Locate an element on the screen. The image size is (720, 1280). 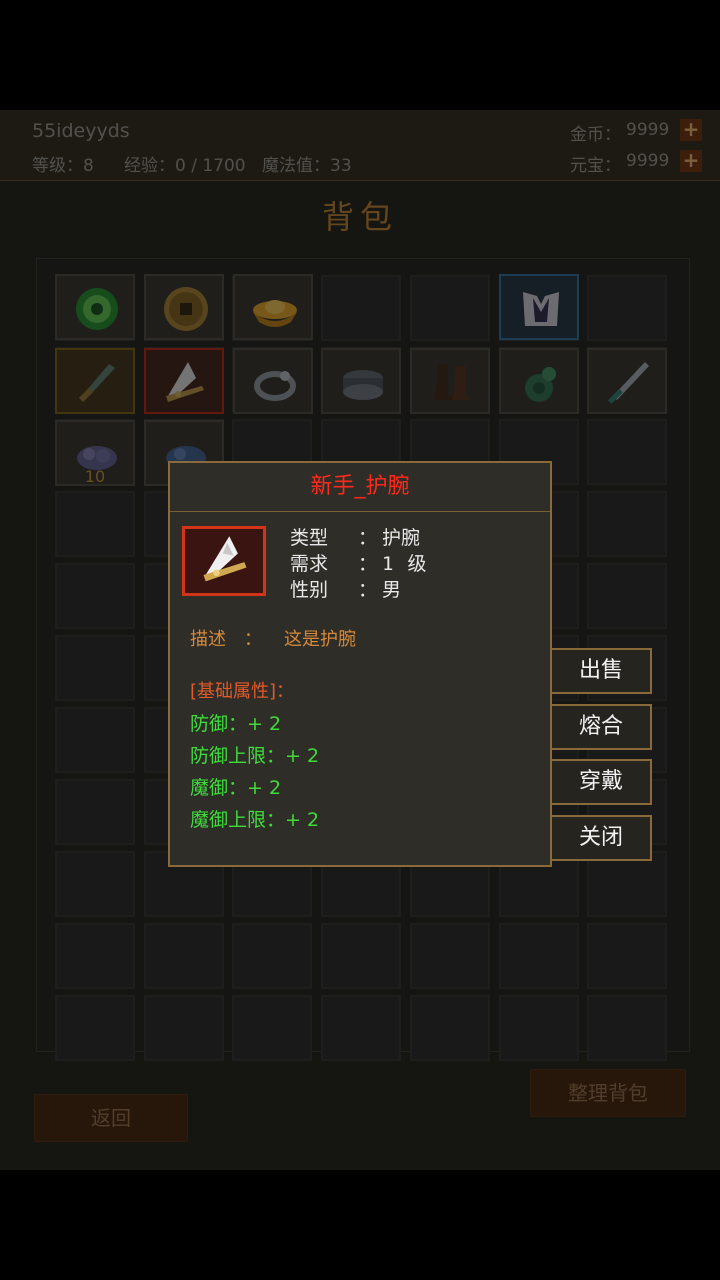
item-description: 描述 ： 这是护腕 is located at coordinates (273, 638).